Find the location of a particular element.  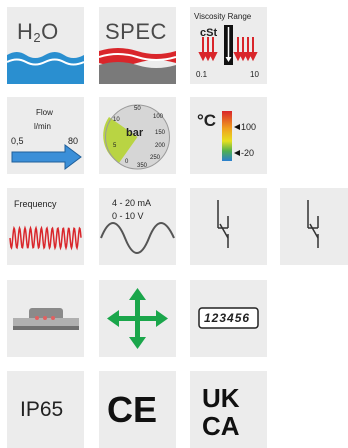

ce-mark-text: CE is located at coordinates (132, 409).